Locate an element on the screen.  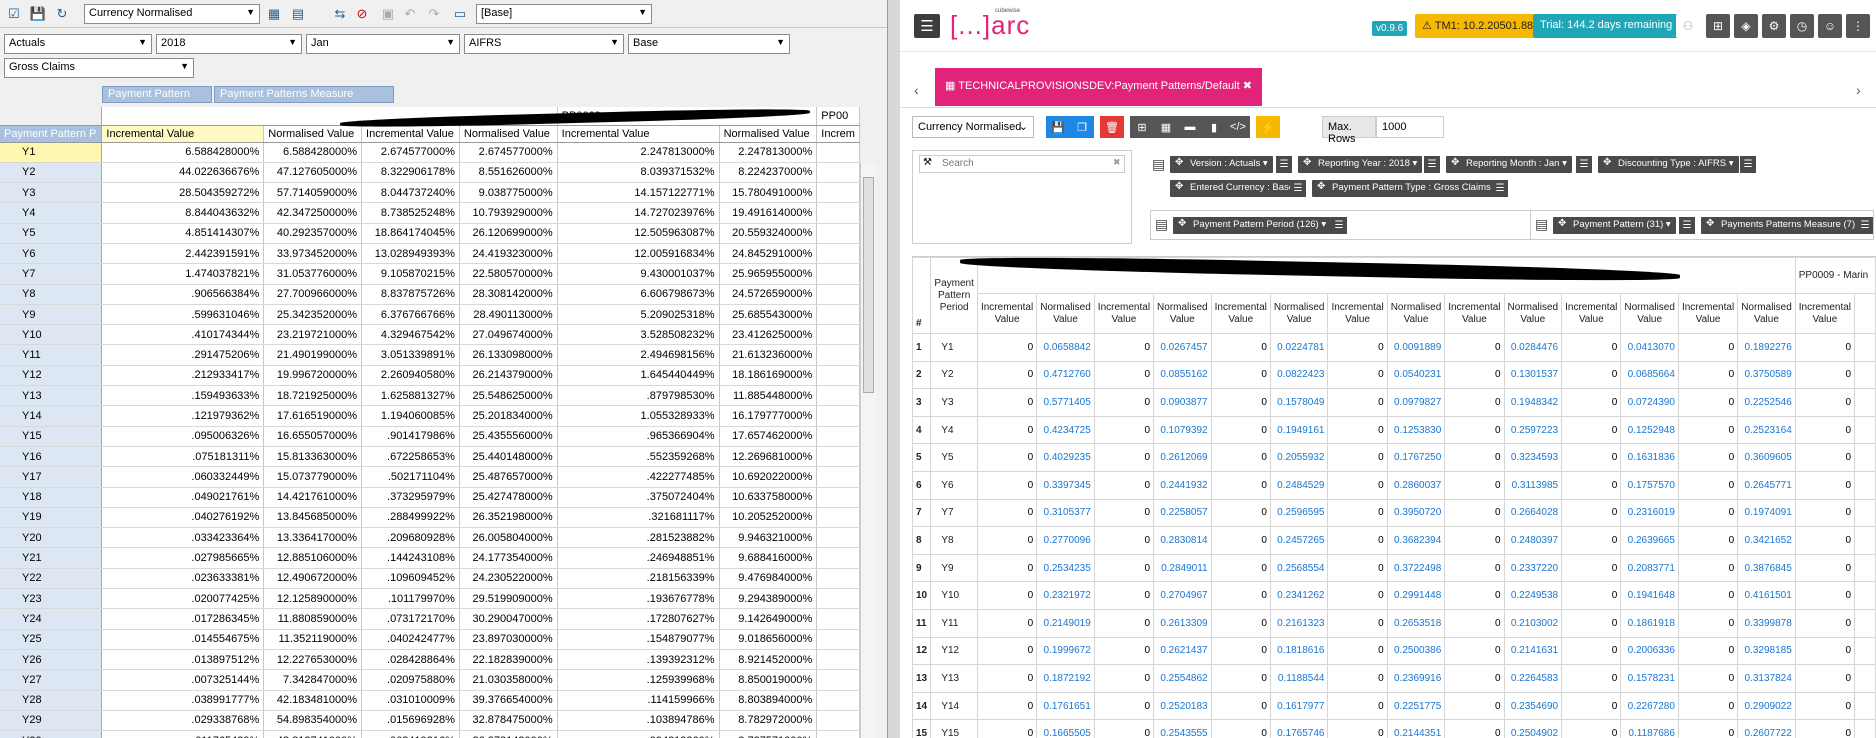
row-header: Y14 is located at coordinates (51, 416).